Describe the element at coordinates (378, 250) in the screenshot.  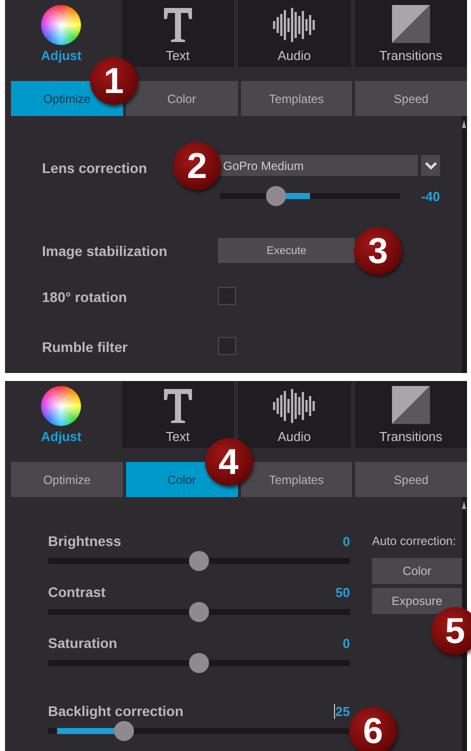
I see `callout-tooltip: 3` at that location.